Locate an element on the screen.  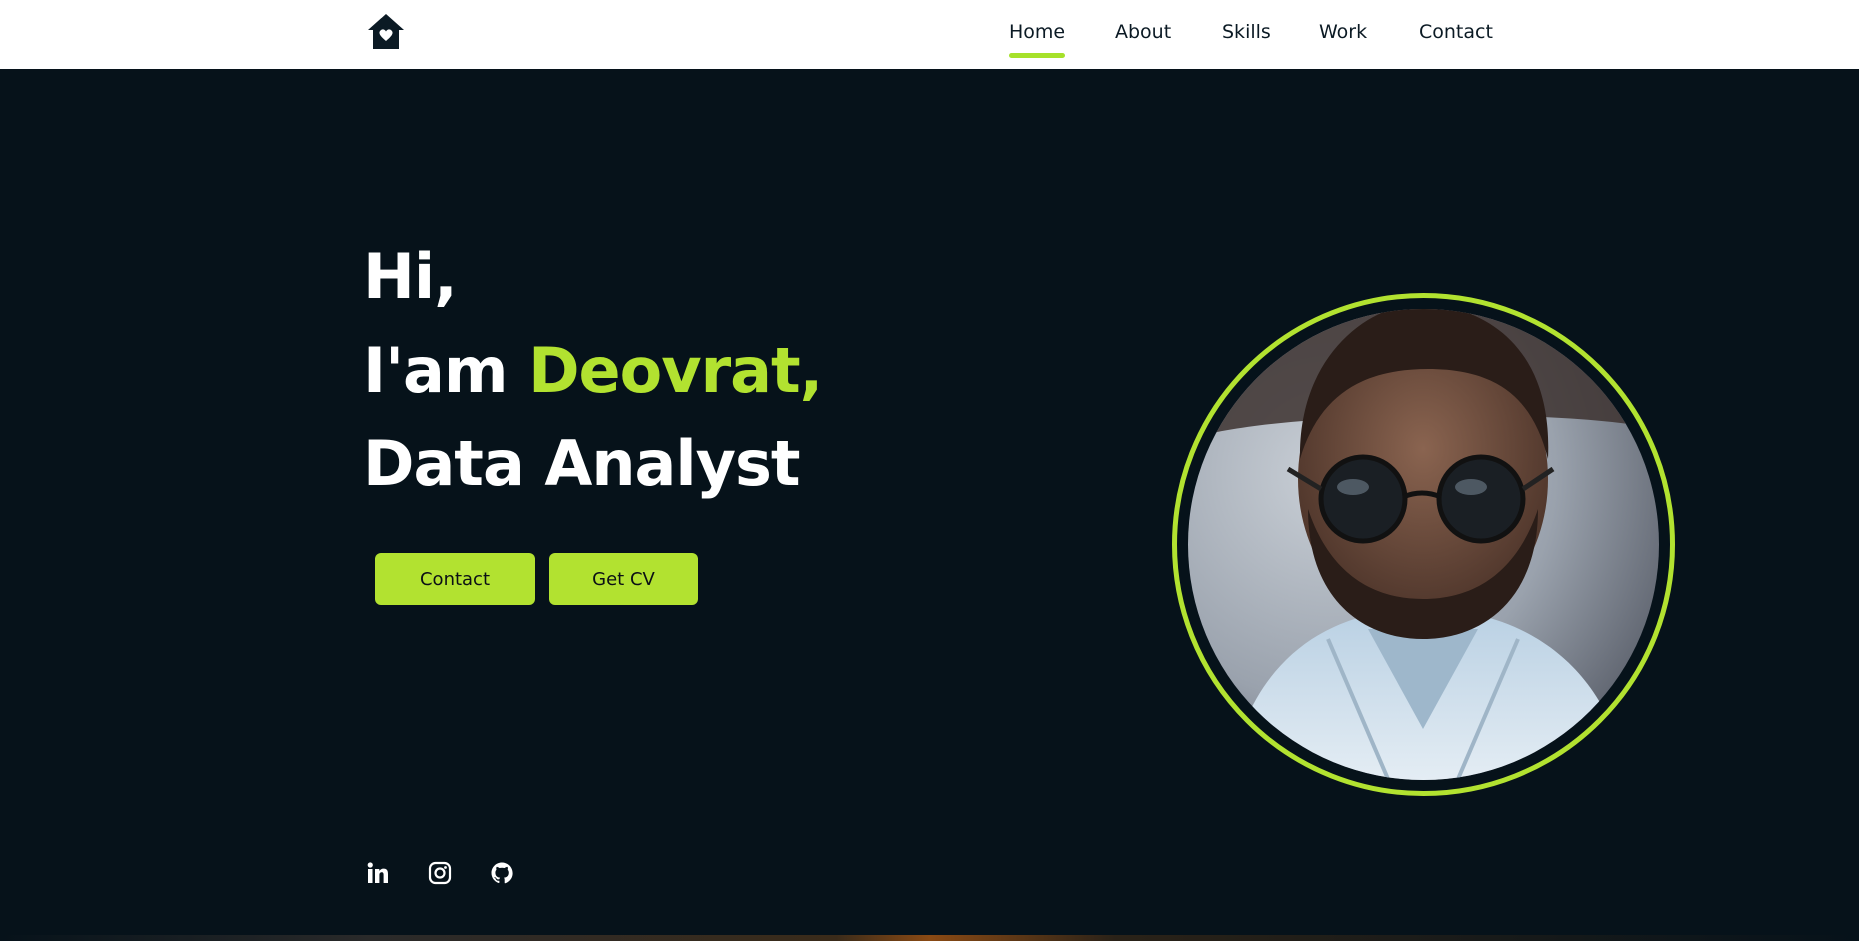
hero-intro-line: I'am Deovrat, is located at coordinates (643, 371).